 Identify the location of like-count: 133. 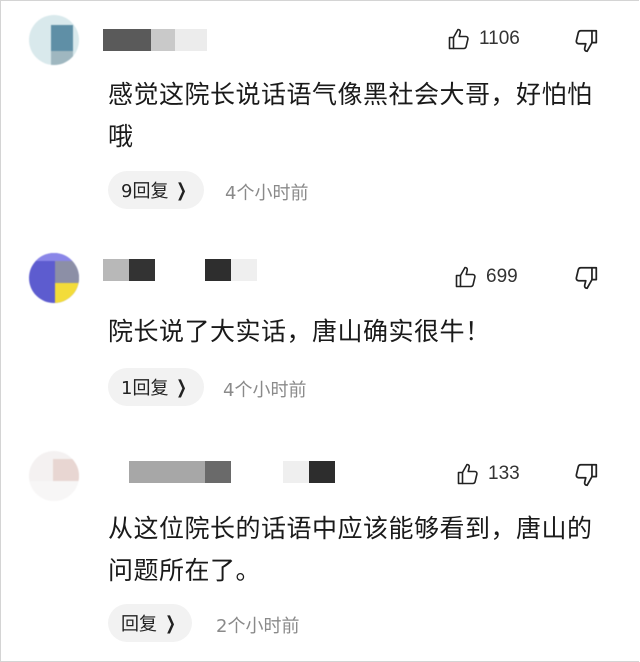
(504, 473).